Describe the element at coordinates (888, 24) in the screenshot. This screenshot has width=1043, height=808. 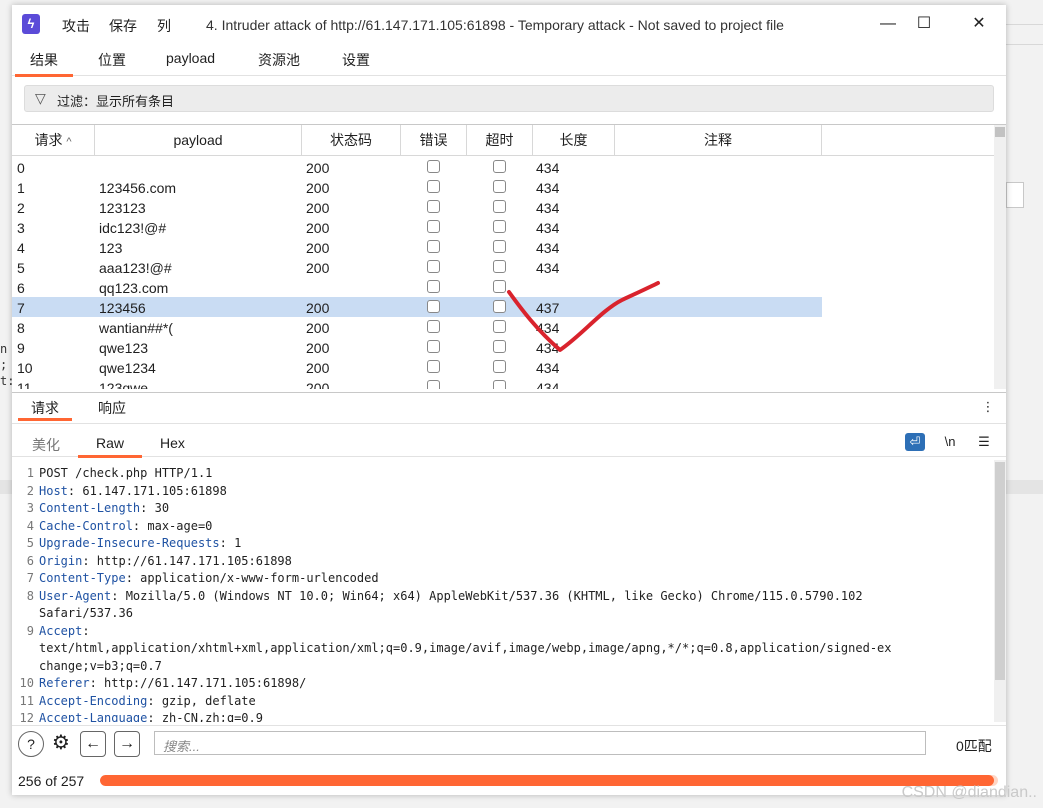
I see `minimize-button: —` at that location.